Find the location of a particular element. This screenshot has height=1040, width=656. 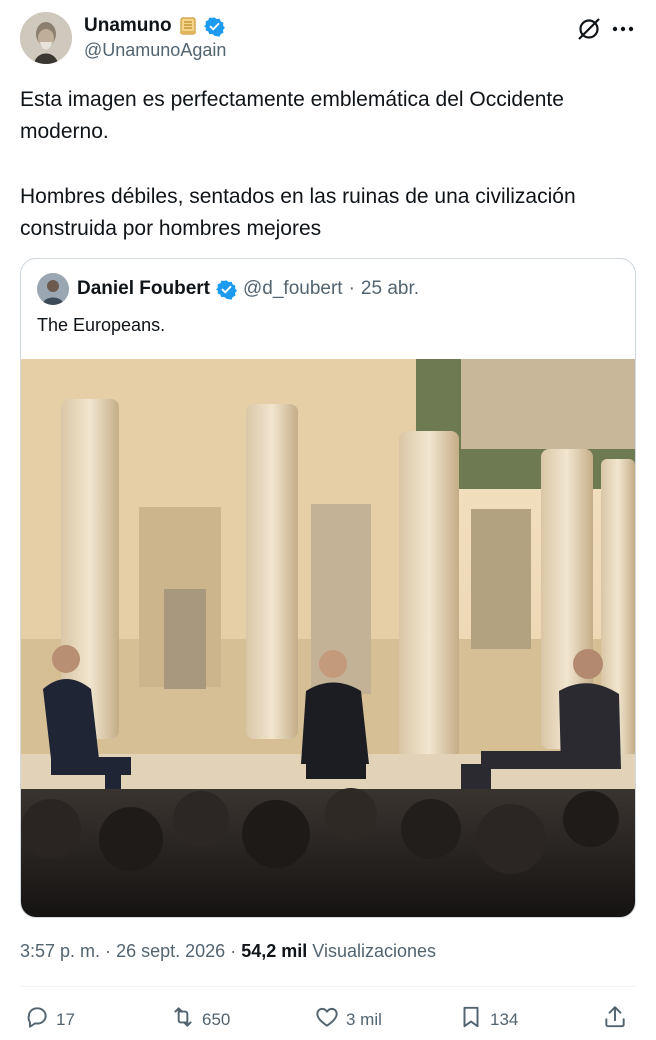

grok-icon is located at coordinates (589, 29).